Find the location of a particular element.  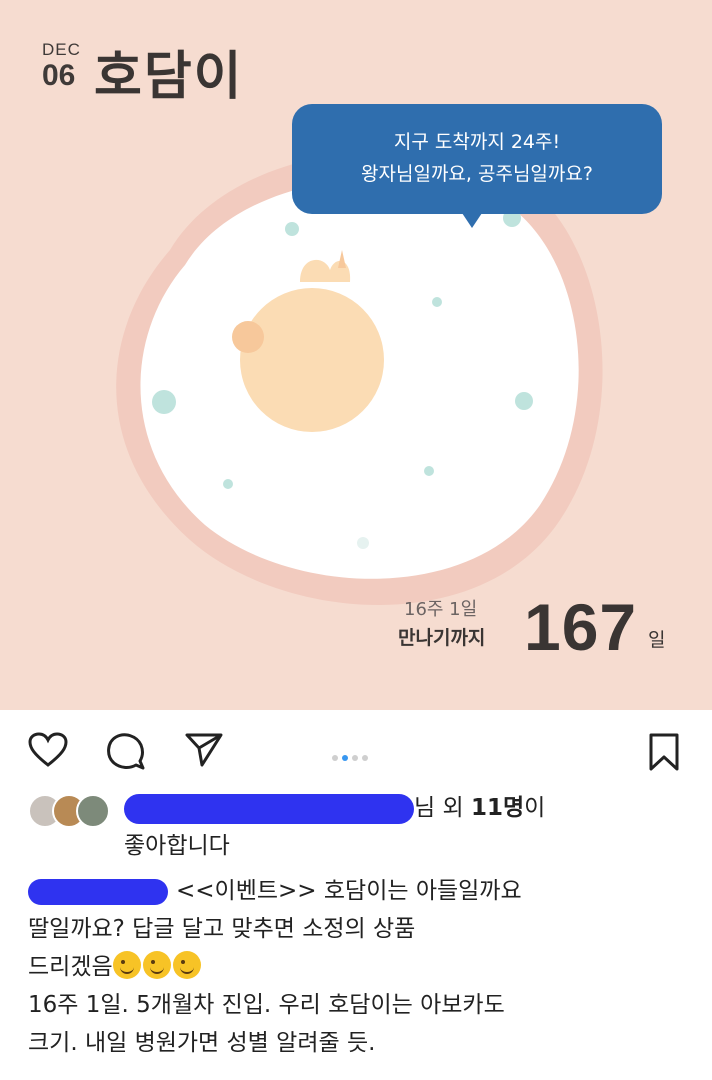

speech-bubble: 지구 도착까지 24주! 왕자님일까요, 공주님일까요? is located at coordinates (477, 166).